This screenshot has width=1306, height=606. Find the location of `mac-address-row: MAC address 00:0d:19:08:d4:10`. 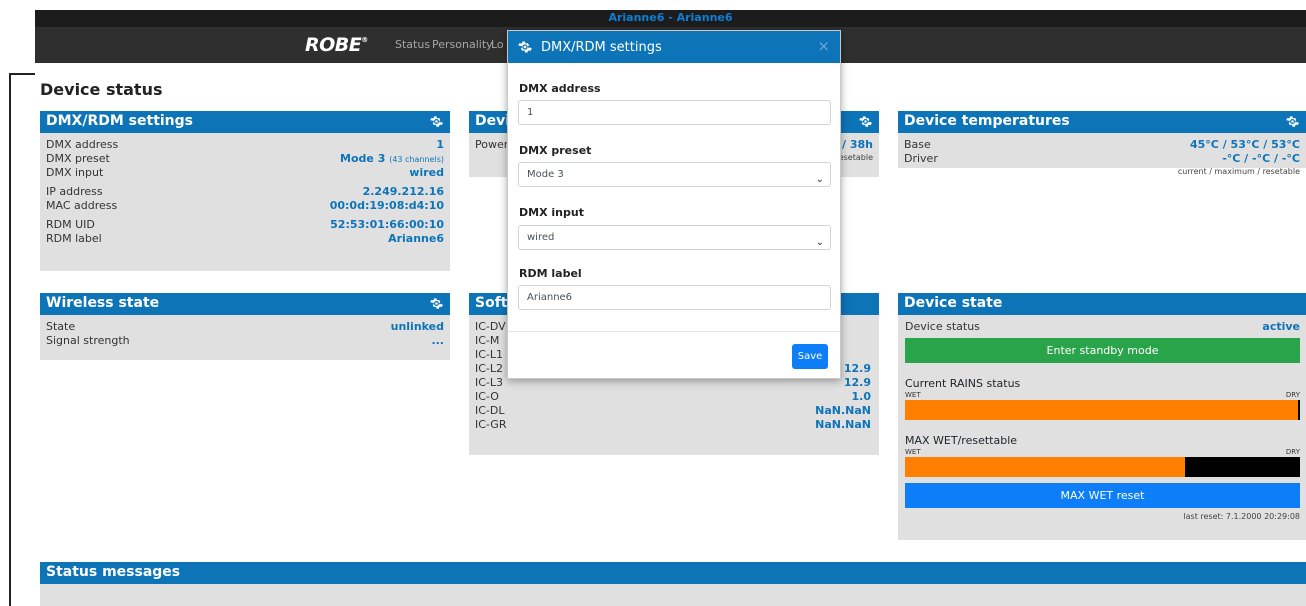

mac-address-row: MAC address 00:0d:19:08:d4:10 is located at coordinates (245, 206).